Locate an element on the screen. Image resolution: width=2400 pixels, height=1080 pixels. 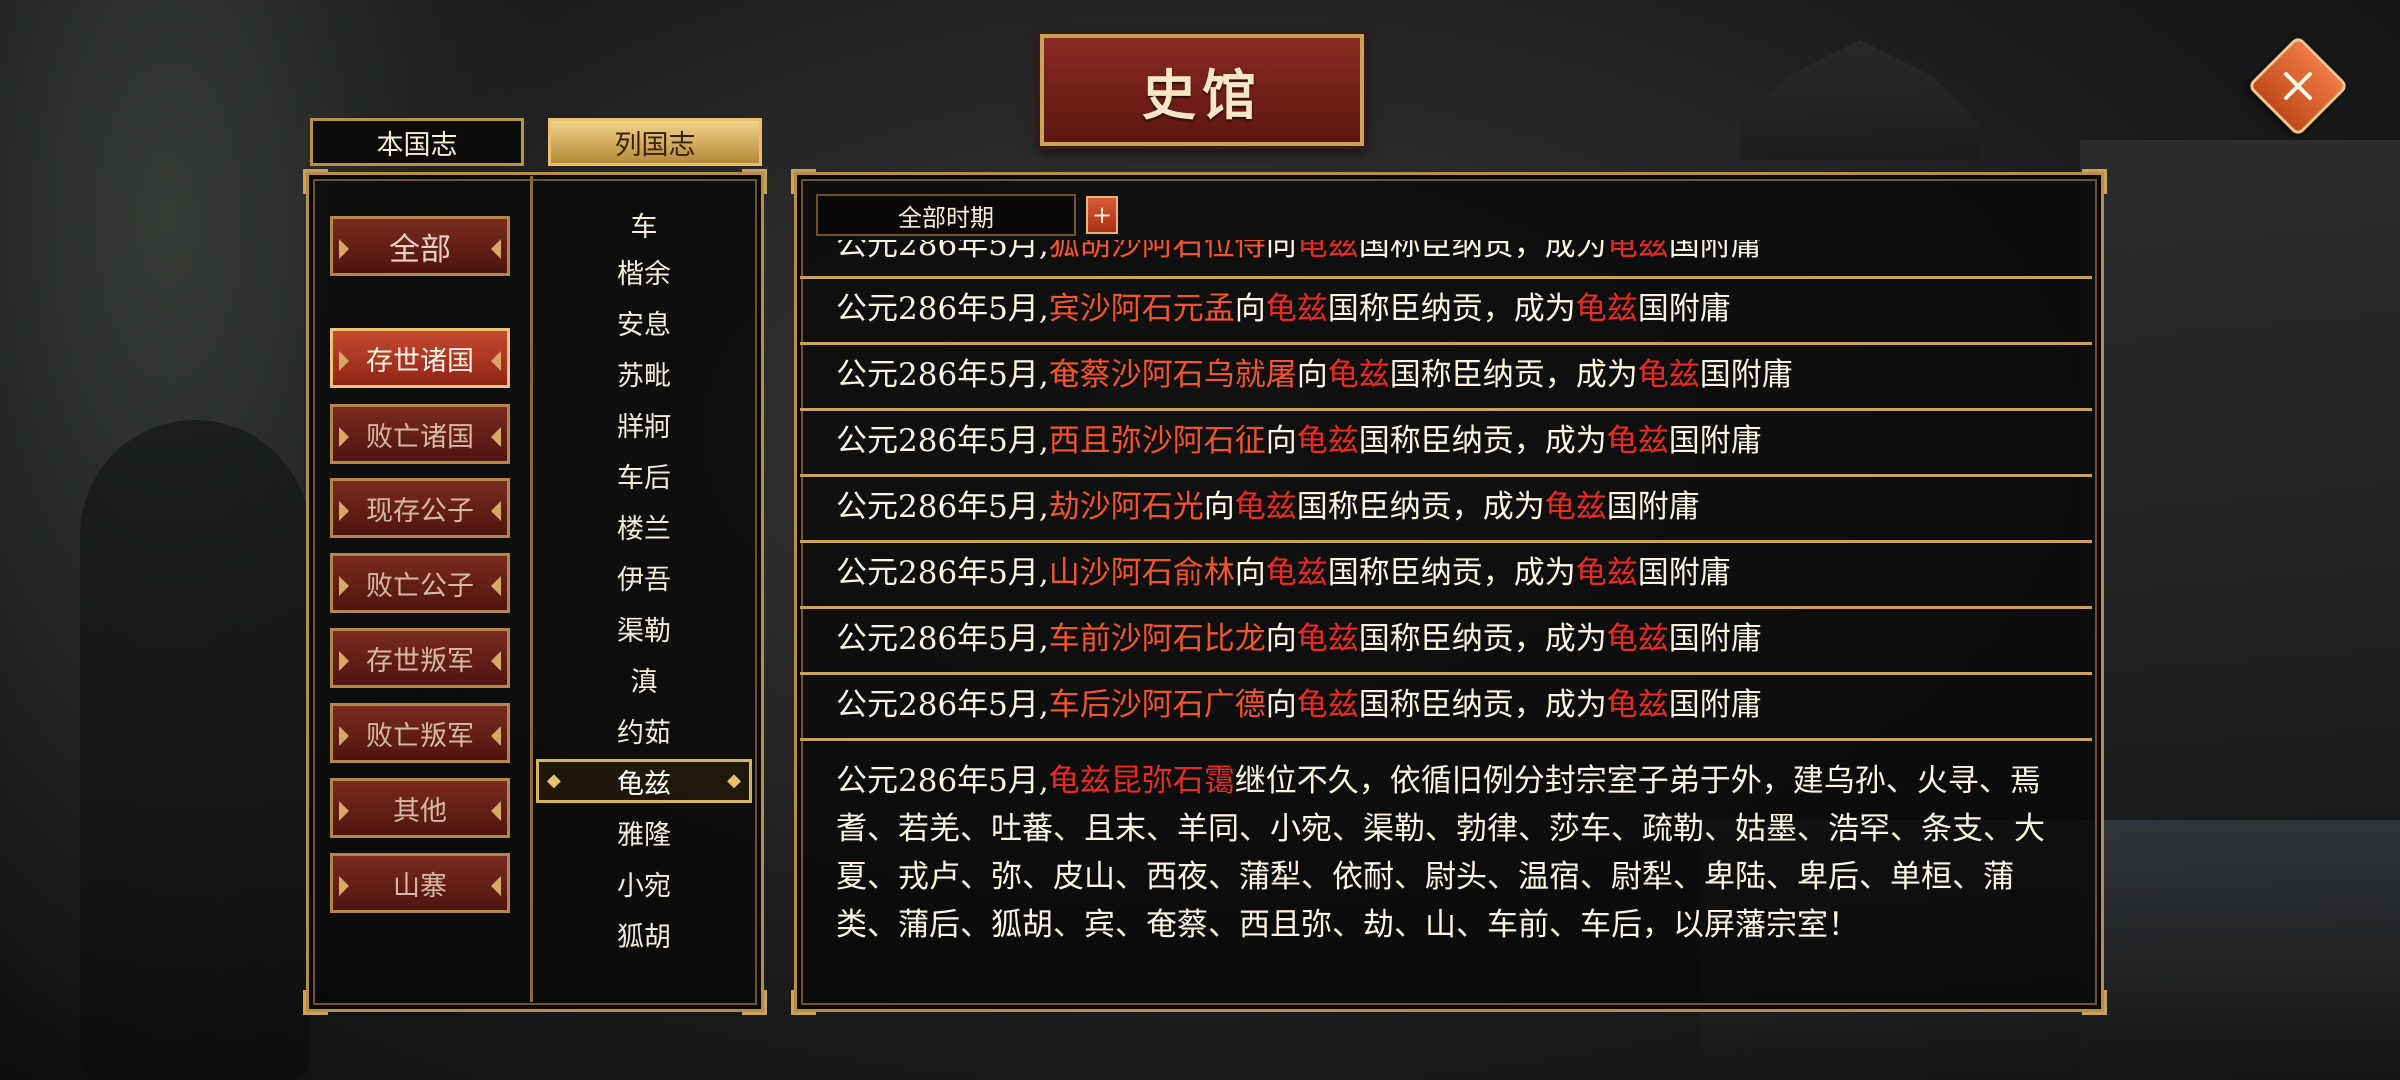
record-row: 公元286年5月,山沙阿石俞林向龟兹国称臣纳贡，成为龟兹国附庸 is located at coordinates (1446, 571).